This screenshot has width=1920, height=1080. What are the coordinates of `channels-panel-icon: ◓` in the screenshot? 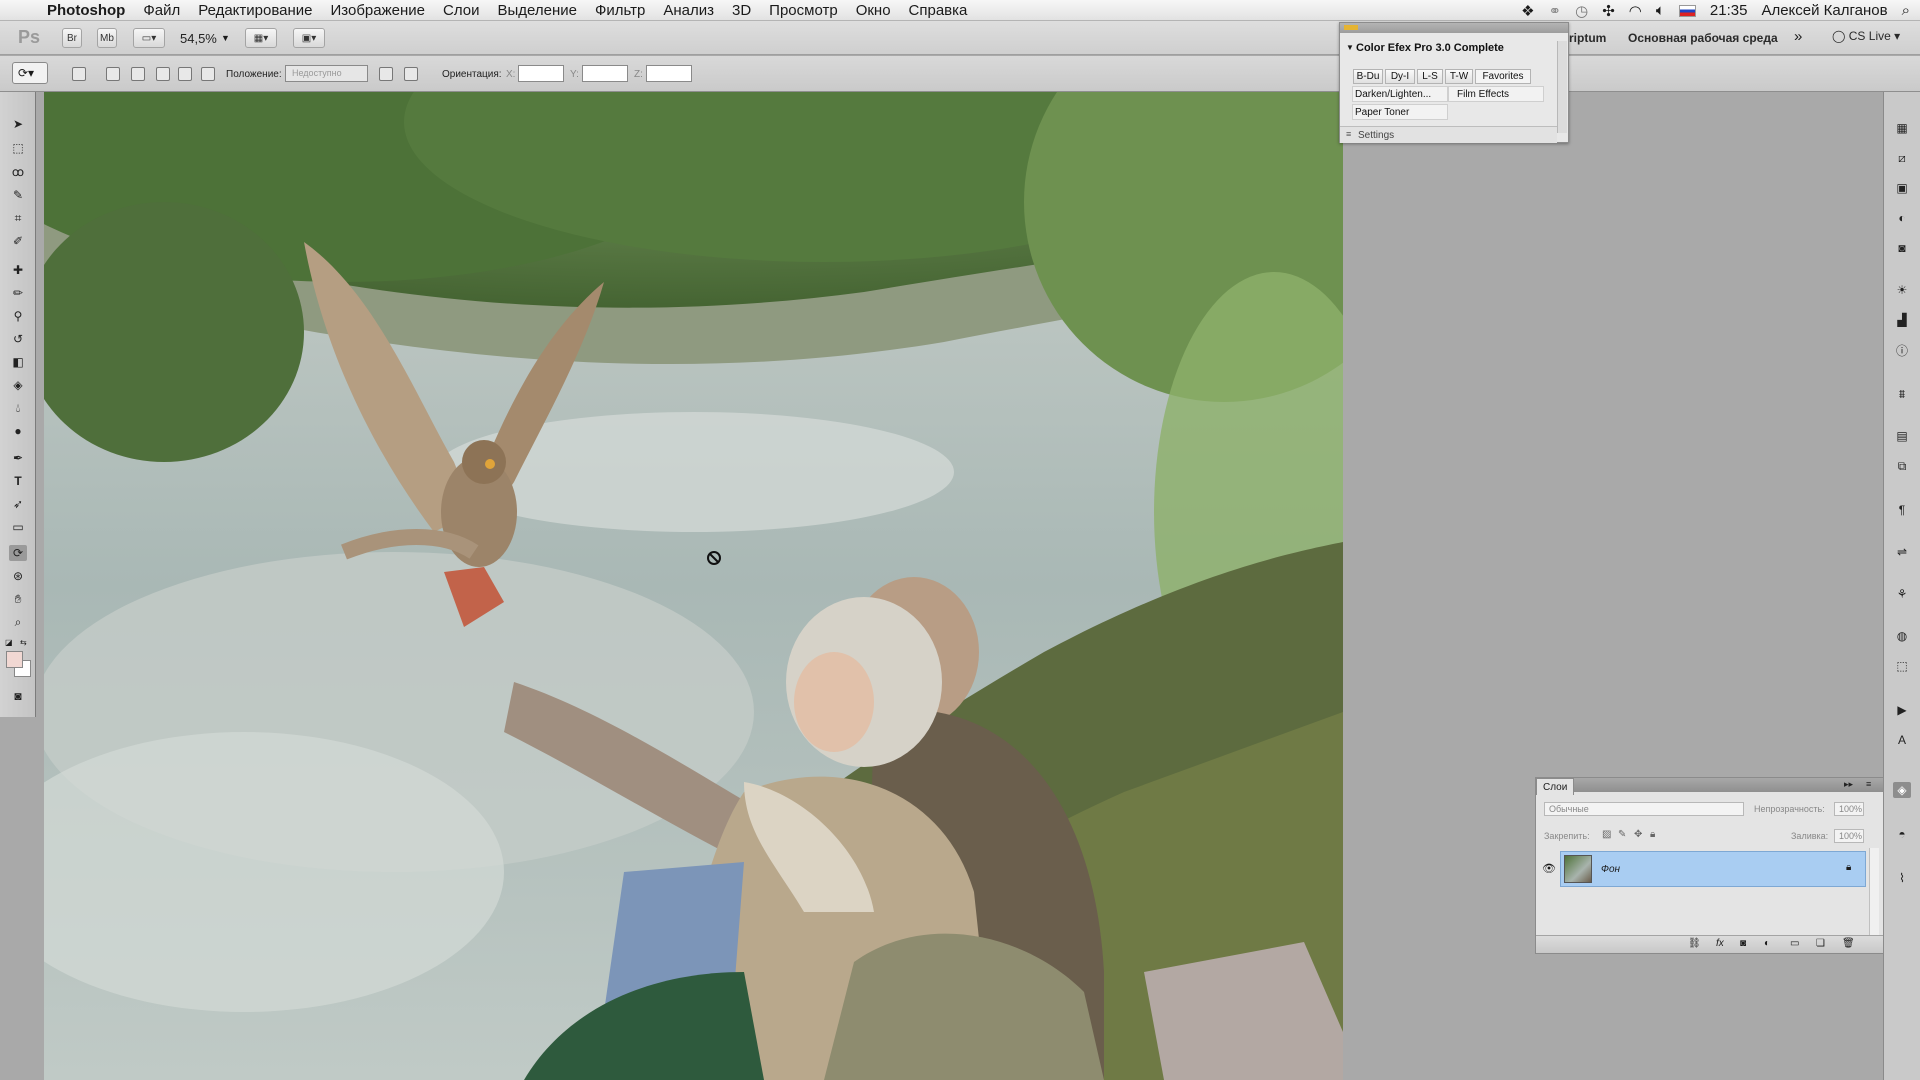 It's located at (1902, 834).